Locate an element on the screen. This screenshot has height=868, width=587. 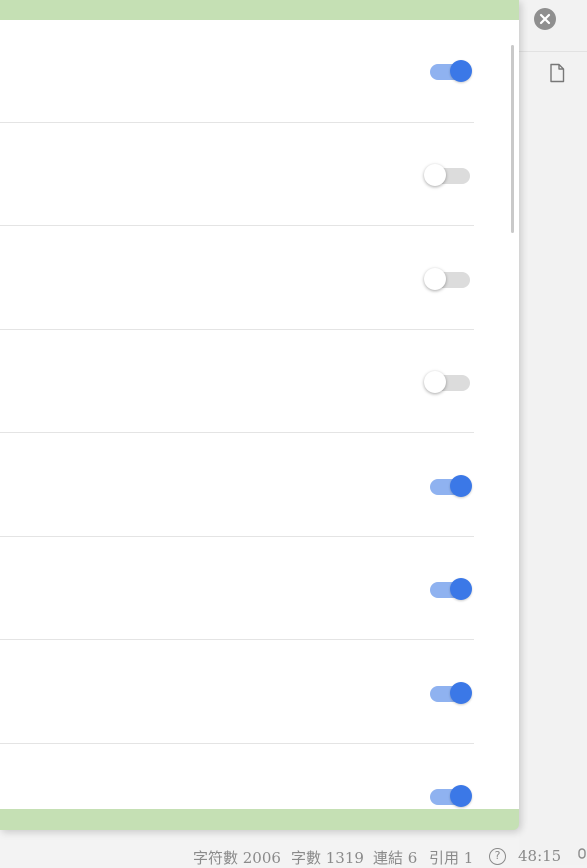
status-bar: 字符數 2006 字數 1319 連結 6 引用 1 ? 48:15 is located at coordinates (293, 856).